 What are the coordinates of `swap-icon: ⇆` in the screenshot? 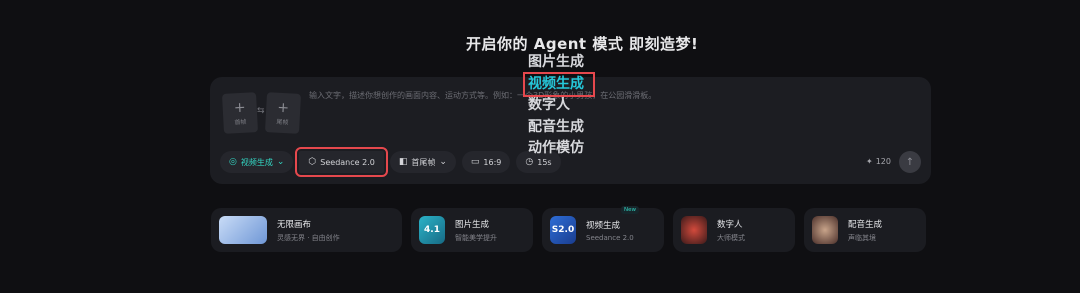 It's located at (261, 111).